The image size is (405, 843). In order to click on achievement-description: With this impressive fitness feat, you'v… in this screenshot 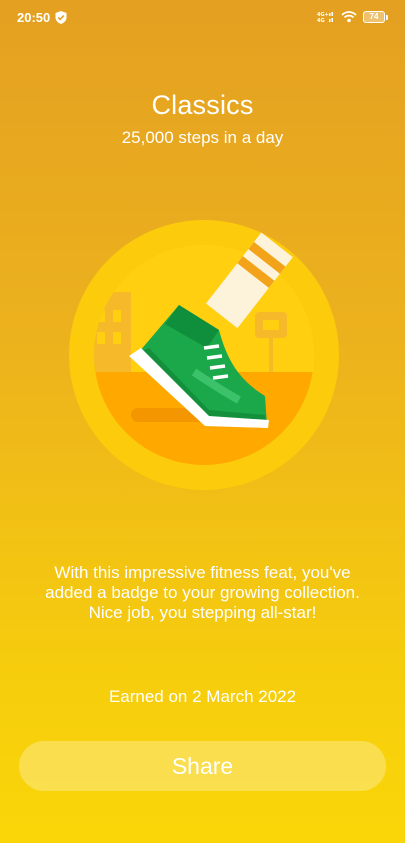, I will do `click(202, 593)`.